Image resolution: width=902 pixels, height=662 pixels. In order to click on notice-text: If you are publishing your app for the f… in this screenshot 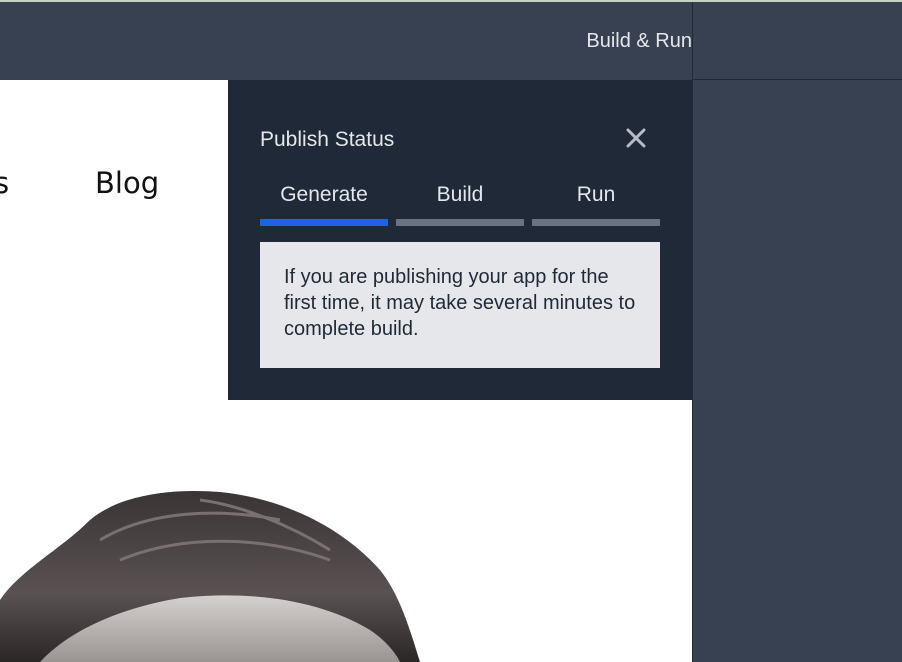, I will do `click(460, 303)`.